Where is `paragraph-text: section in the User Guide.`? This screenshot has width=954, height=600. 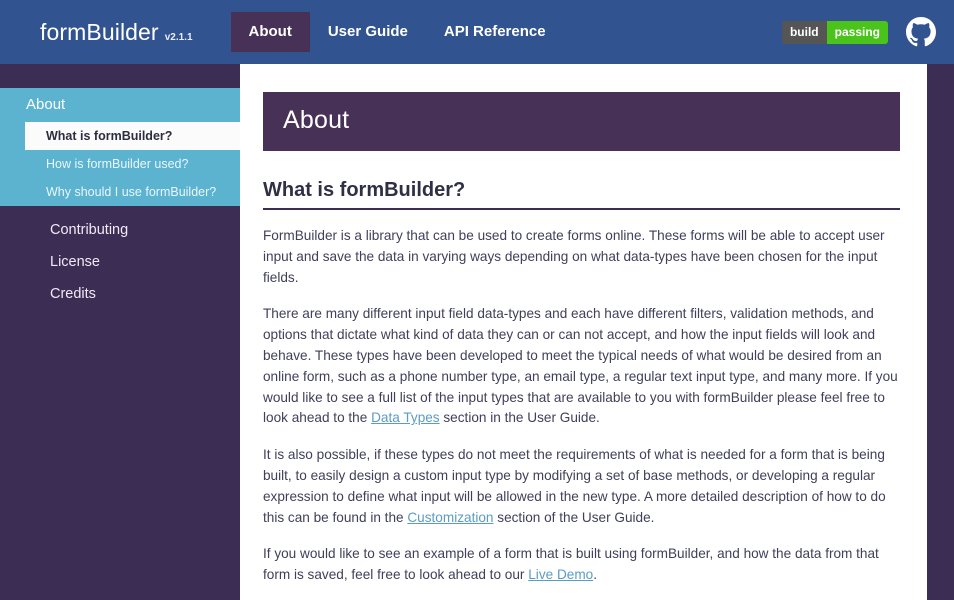
paragraph-text: section in the User Guide. is located at coordinates (519, 418).